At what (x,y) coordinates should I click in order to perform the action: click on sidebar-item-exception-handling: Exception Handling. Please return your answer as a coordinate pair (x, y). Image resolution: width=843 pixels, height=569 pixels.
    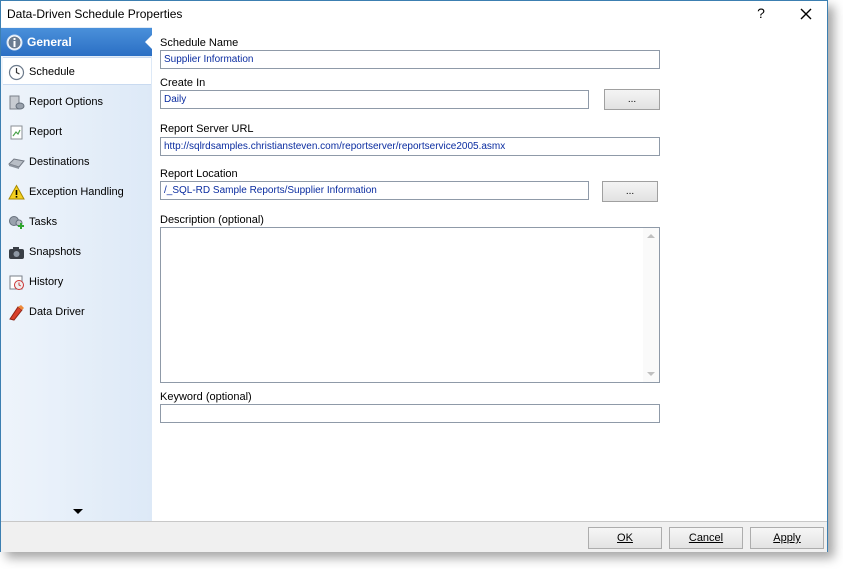
    Looking at the image, I should click on (77, 192).